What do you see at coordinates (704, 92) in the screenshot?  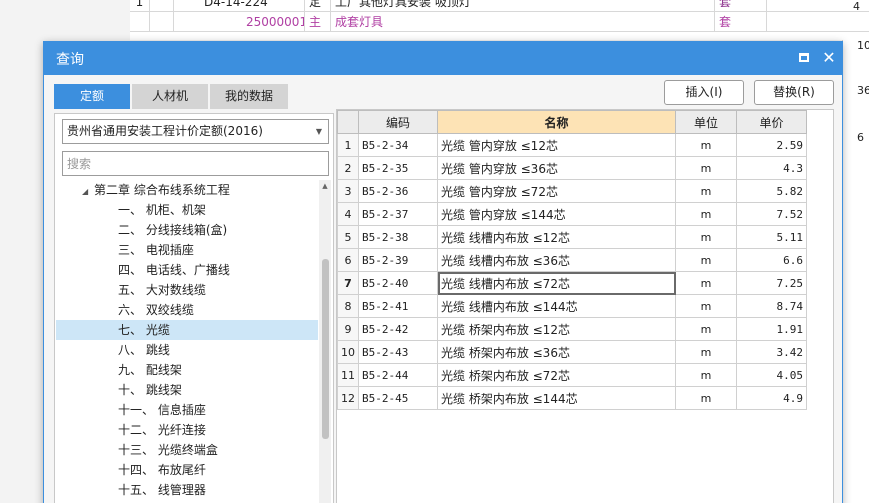 I see `insert-button: 插入(I)` at bounding box center [704, 92].